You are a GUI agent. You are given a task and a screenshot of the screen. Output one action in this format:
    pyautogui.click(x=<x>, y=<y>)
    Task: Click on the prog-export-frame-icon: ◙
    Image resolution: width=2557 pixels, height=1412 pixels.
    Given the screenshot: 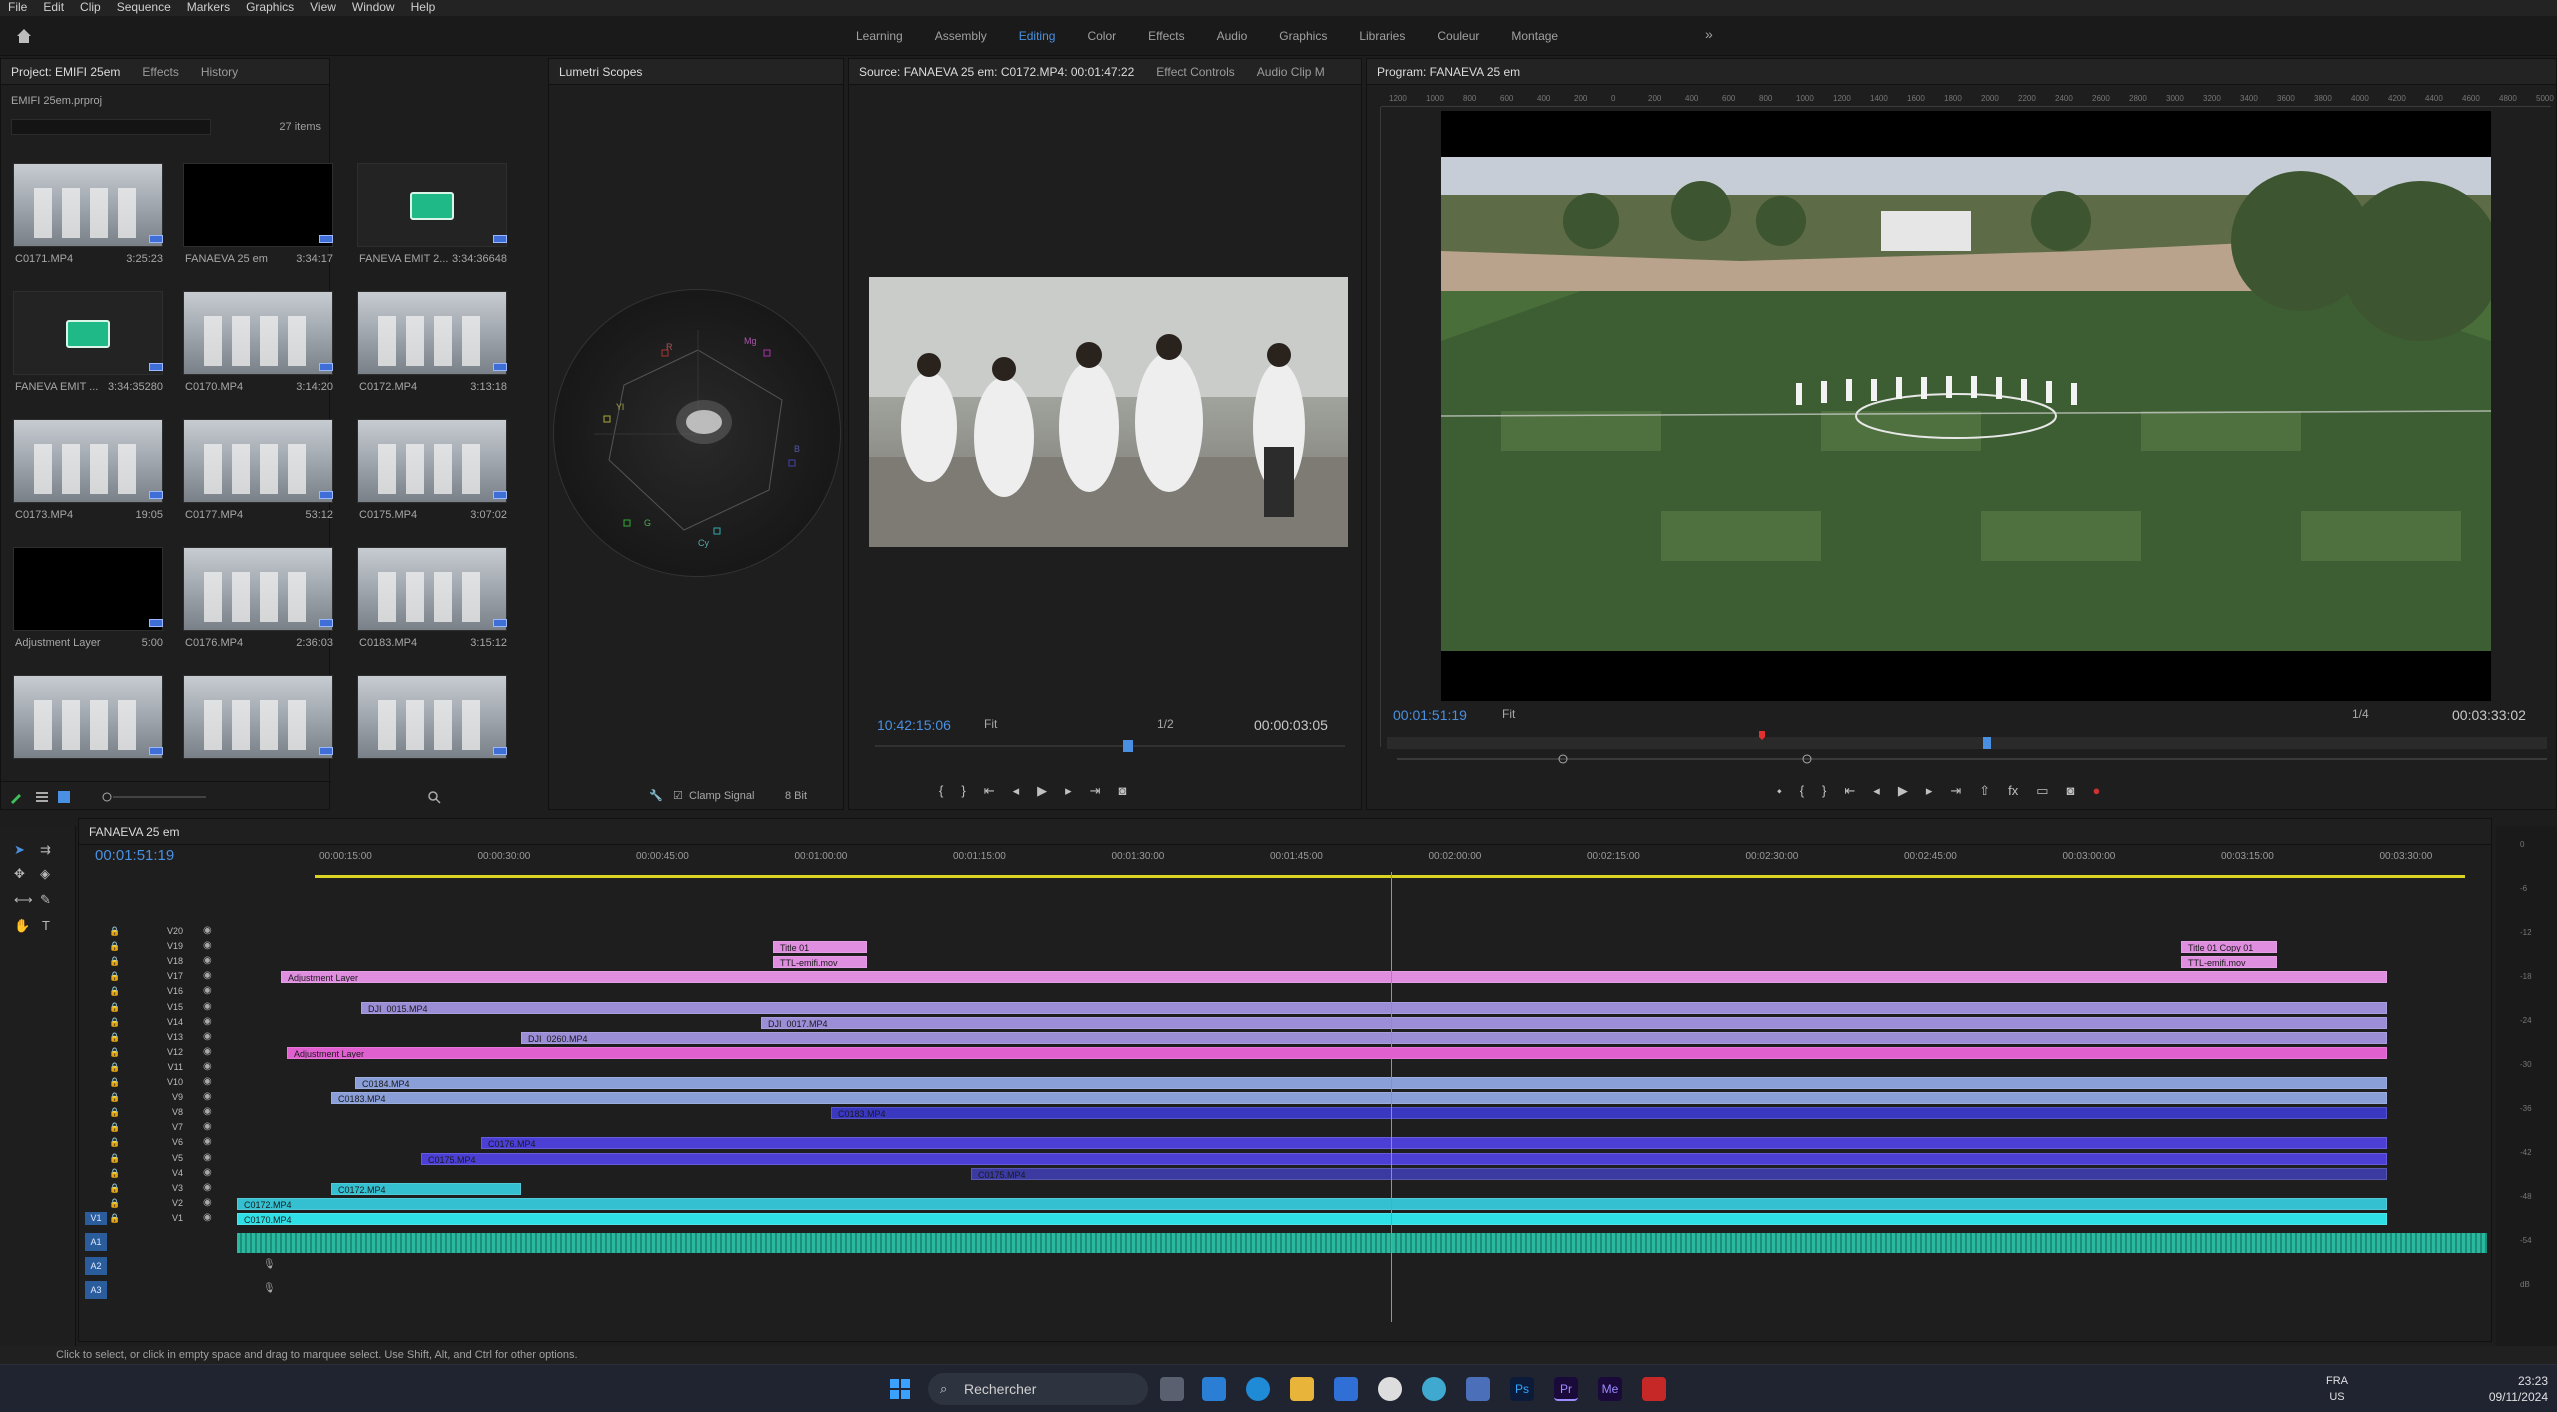 What is the action you would take?
    pyautogui.click(x=2071, y=791)
    